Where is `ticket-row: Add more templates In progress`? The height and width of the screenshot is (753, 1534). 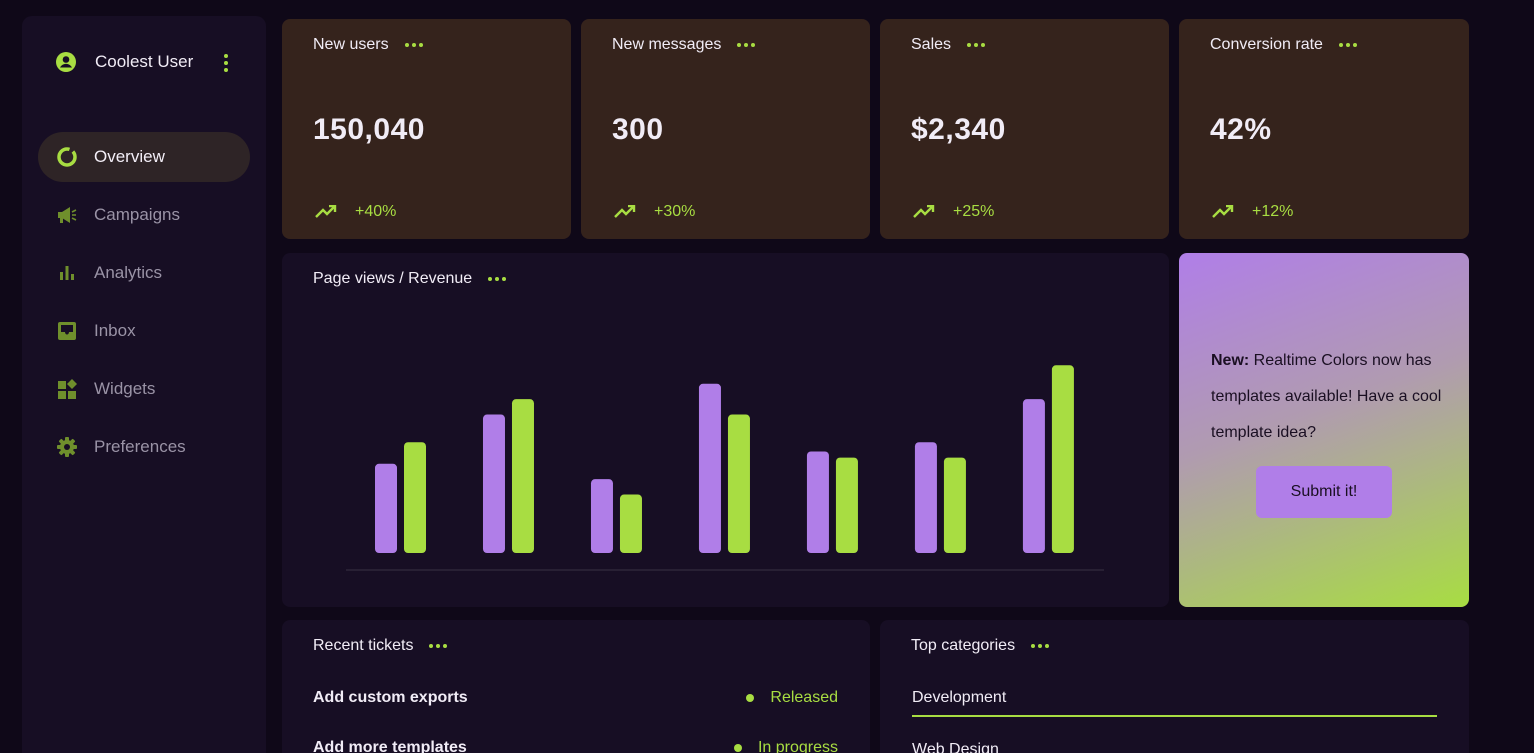
ticket-row: Add more templates In progress is located at coordinates (575, 746).